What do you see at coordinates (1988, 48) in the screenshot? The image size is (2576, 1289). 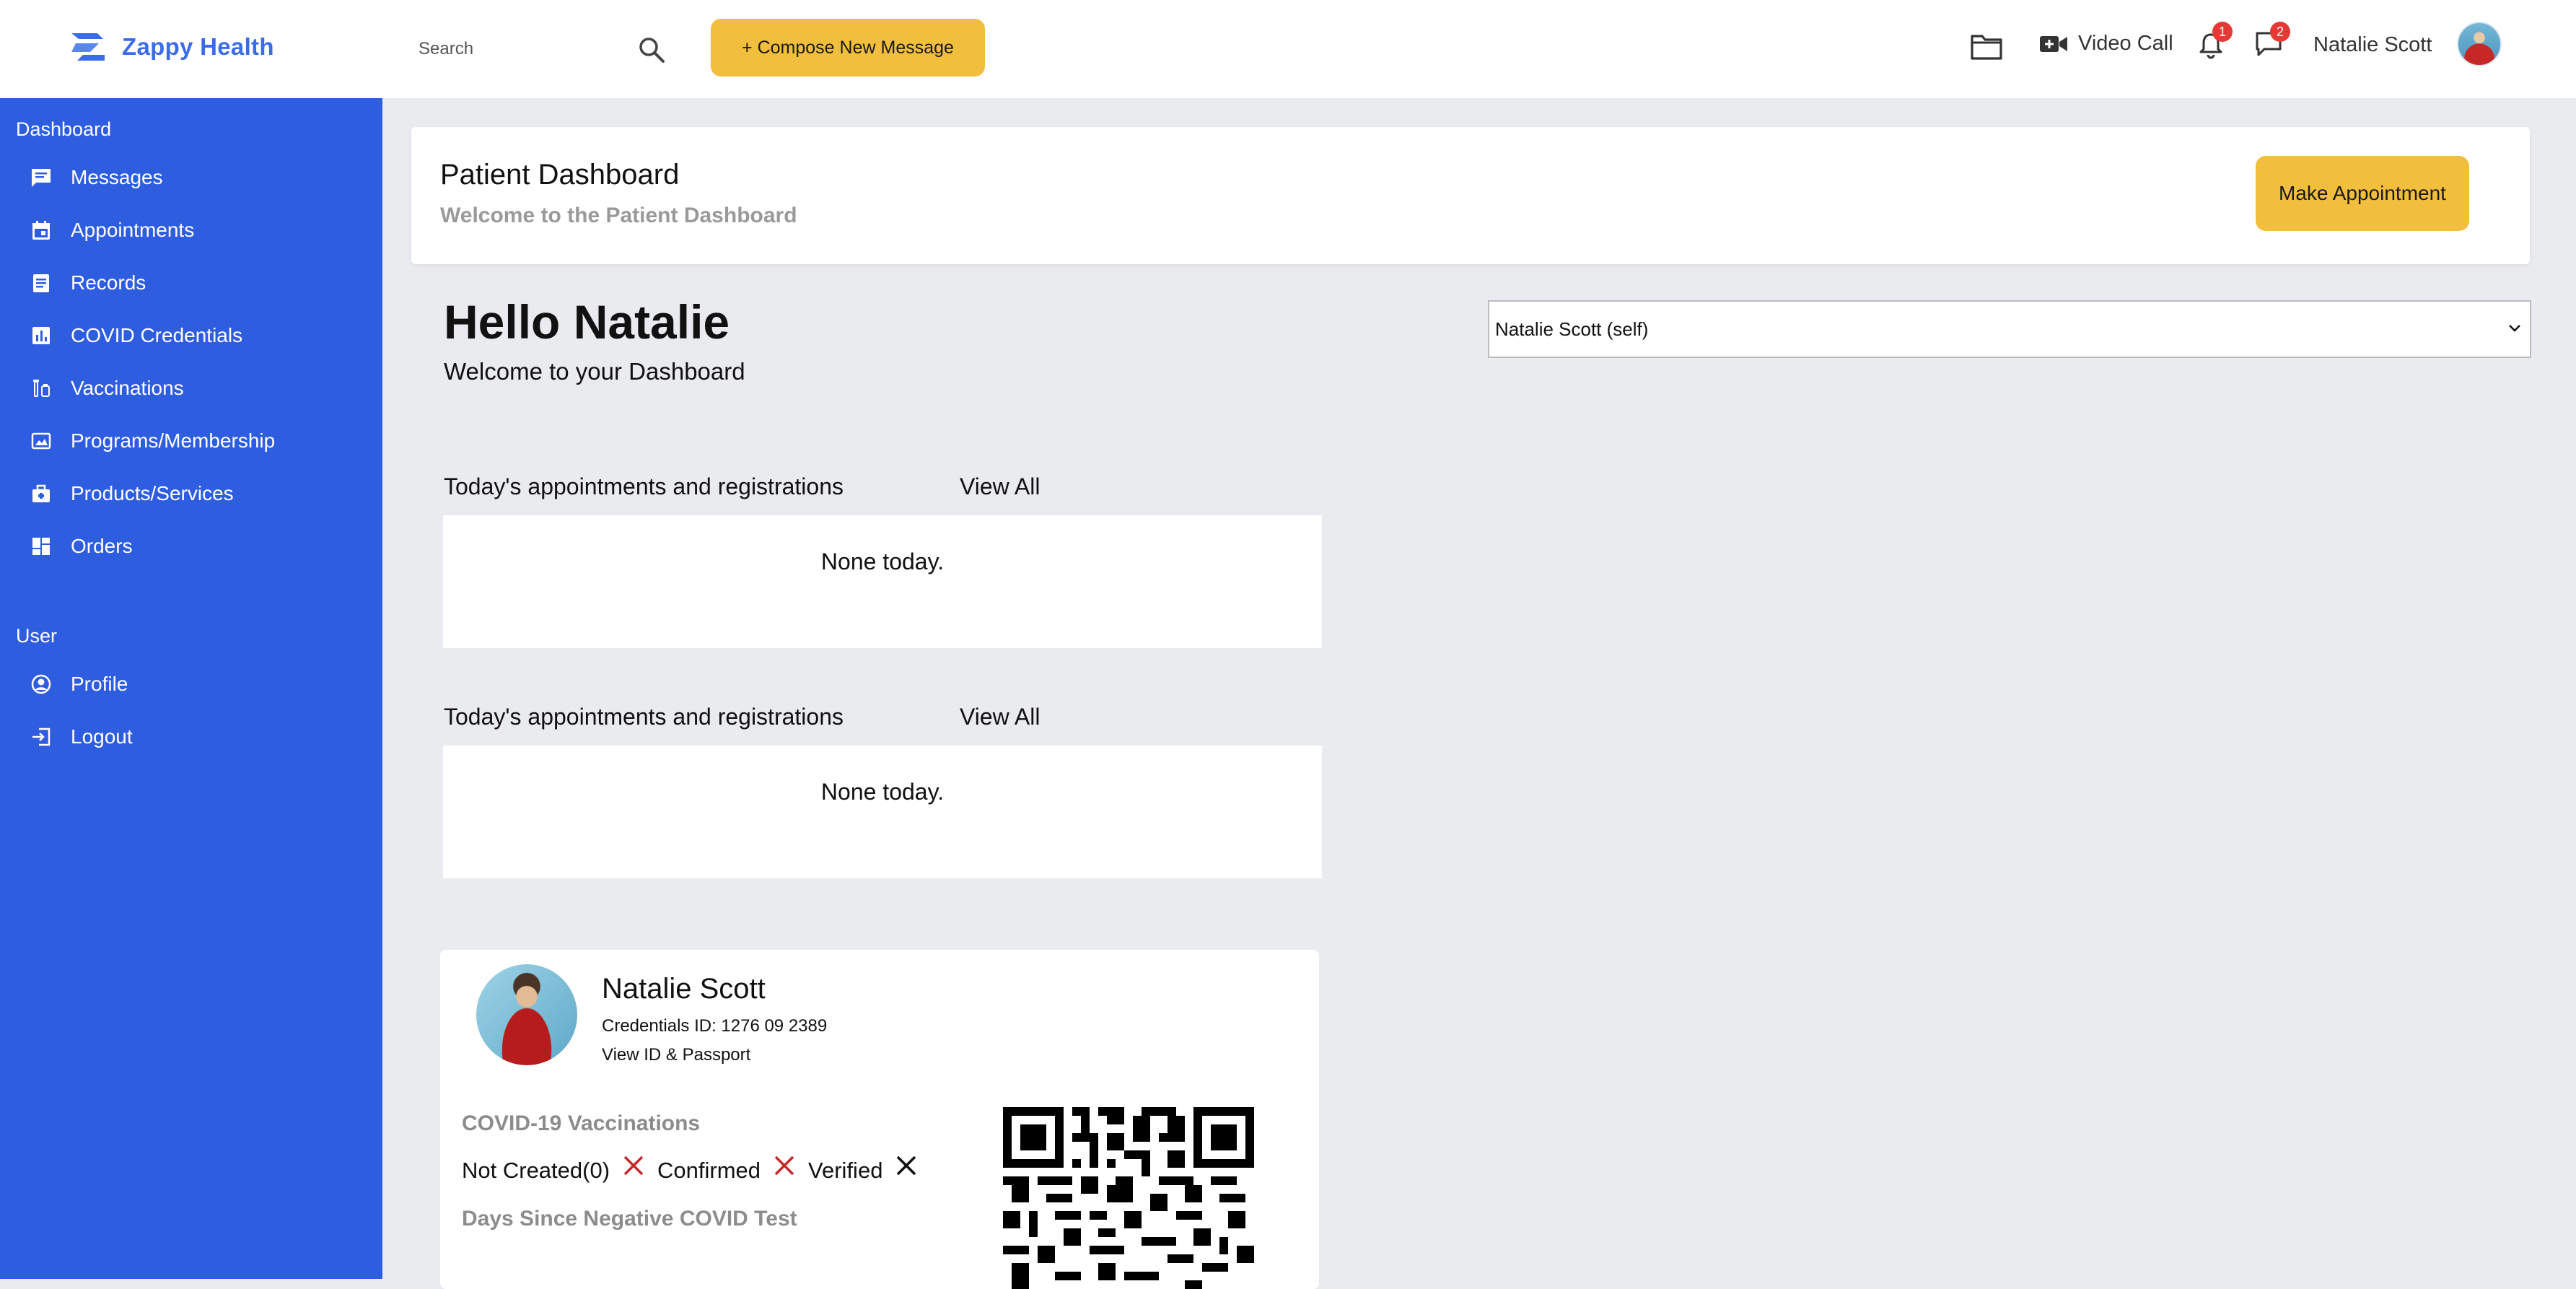 I see `folder-icon` at bounding box center [1988, 48].